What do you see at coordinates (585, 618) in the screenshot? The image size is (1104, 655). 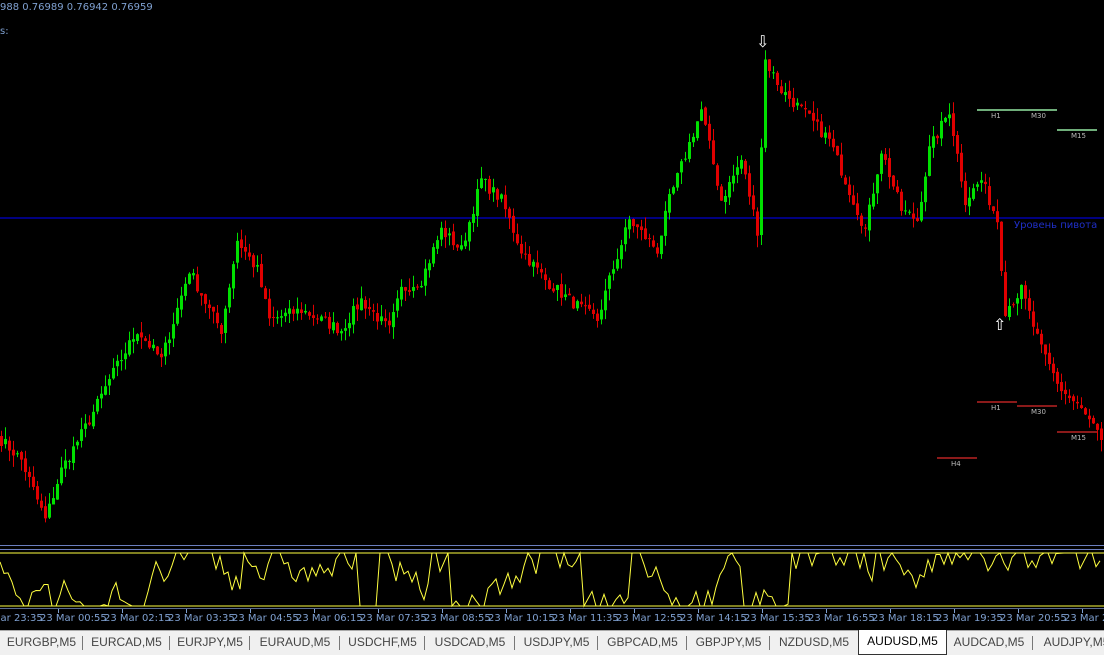 I see `time-label: 23 Mar 11:35` at bounding box center [585, 618].